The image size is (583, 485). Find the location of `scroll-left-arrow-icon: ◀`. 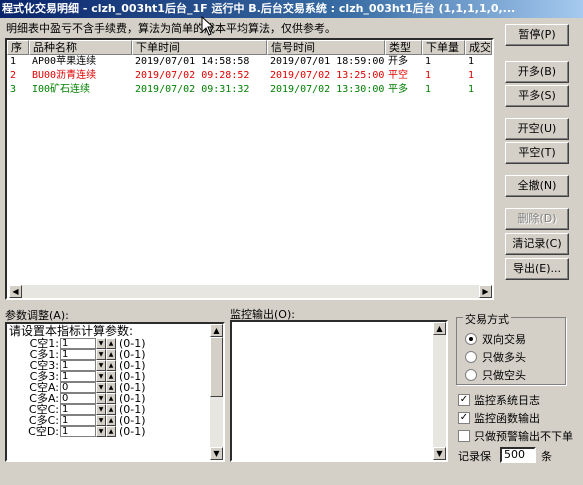

scroll-left-arrow-icon: ◀ is located at coordinates (15, 291).